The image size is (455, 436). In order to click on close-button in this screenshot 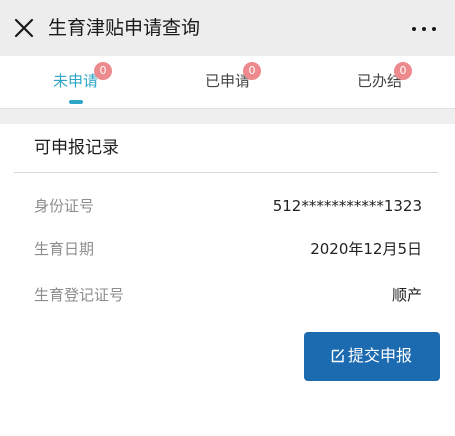, I will do `click(24, 28)`.